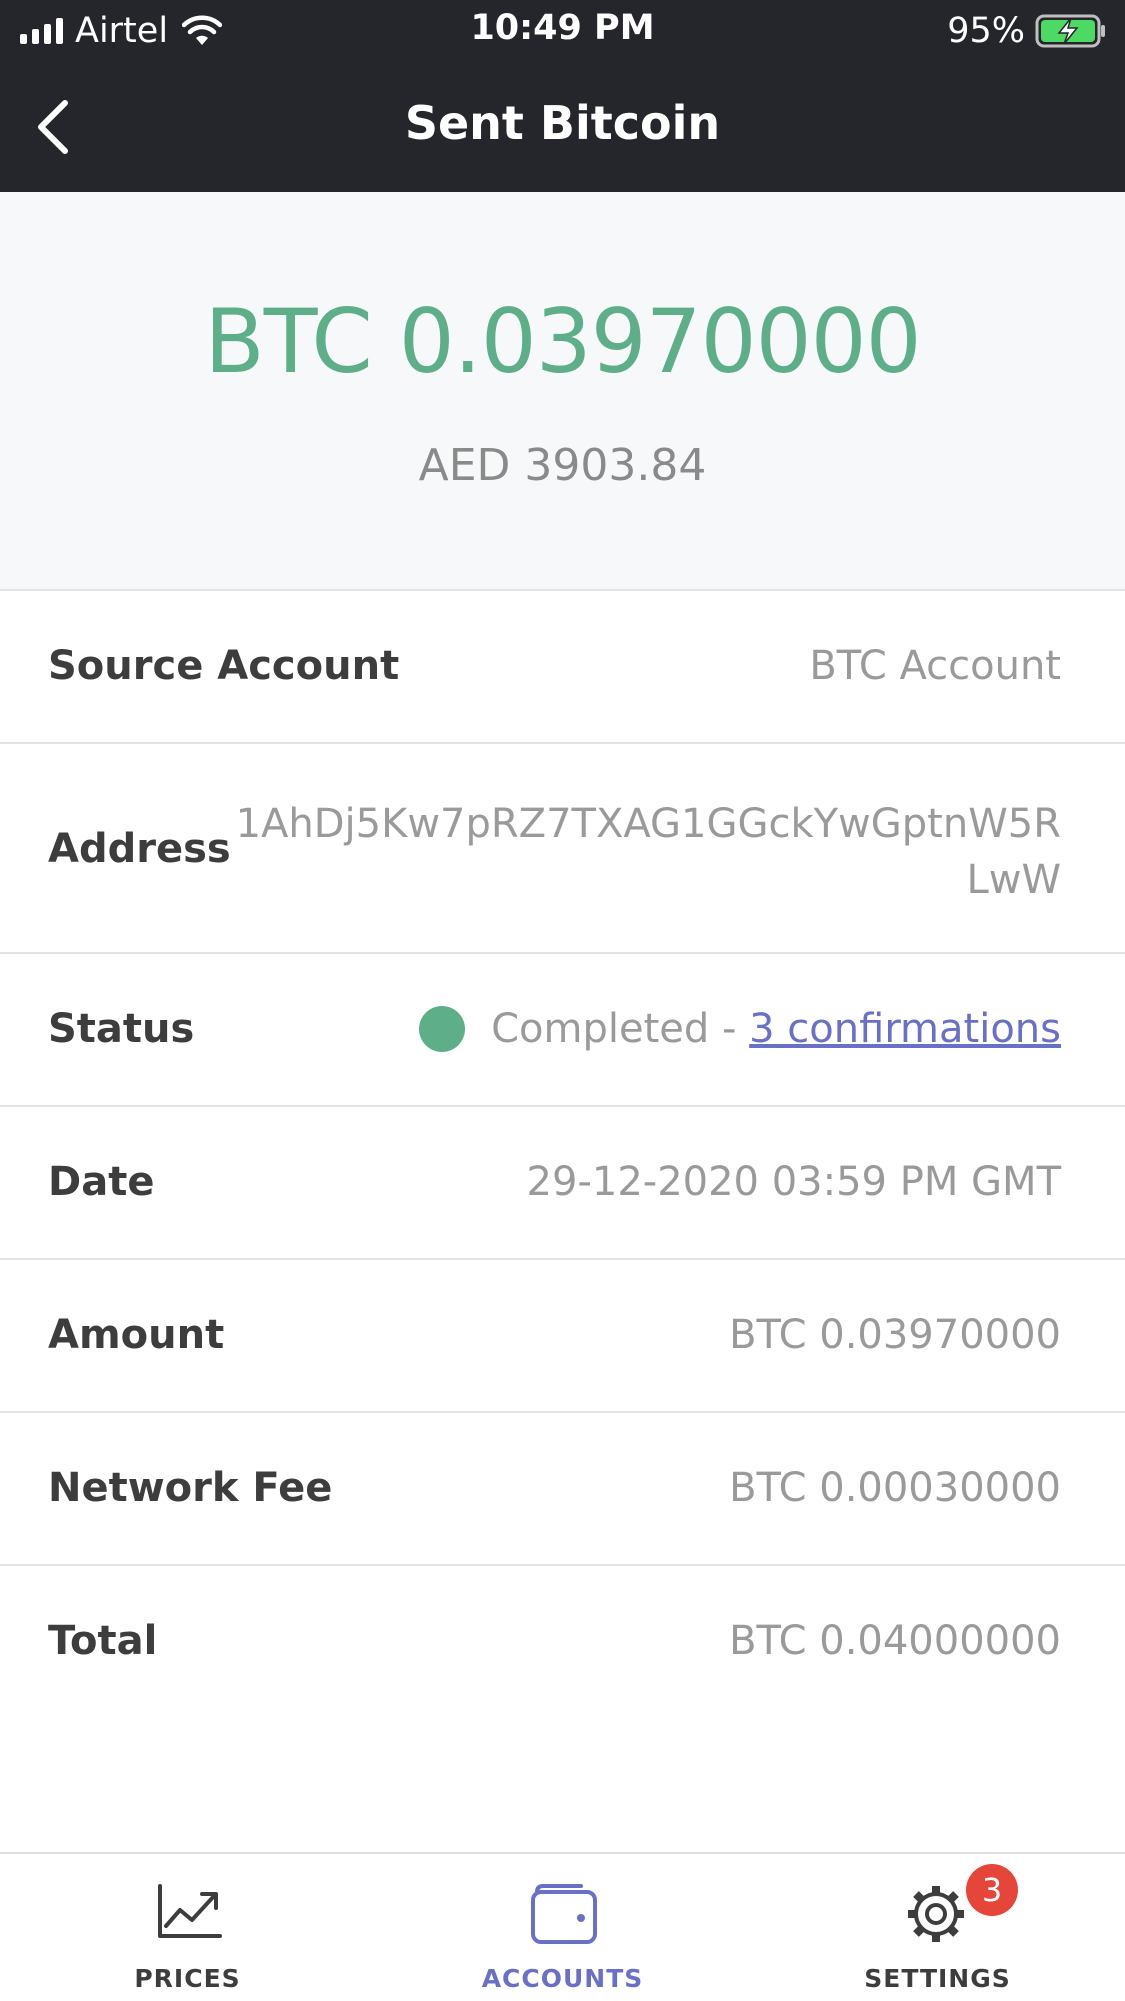 The image size is (1125, 2001). Describe the element at coordinates (103, 1641) in the screenshot. I see `total-label: Total` at that location.